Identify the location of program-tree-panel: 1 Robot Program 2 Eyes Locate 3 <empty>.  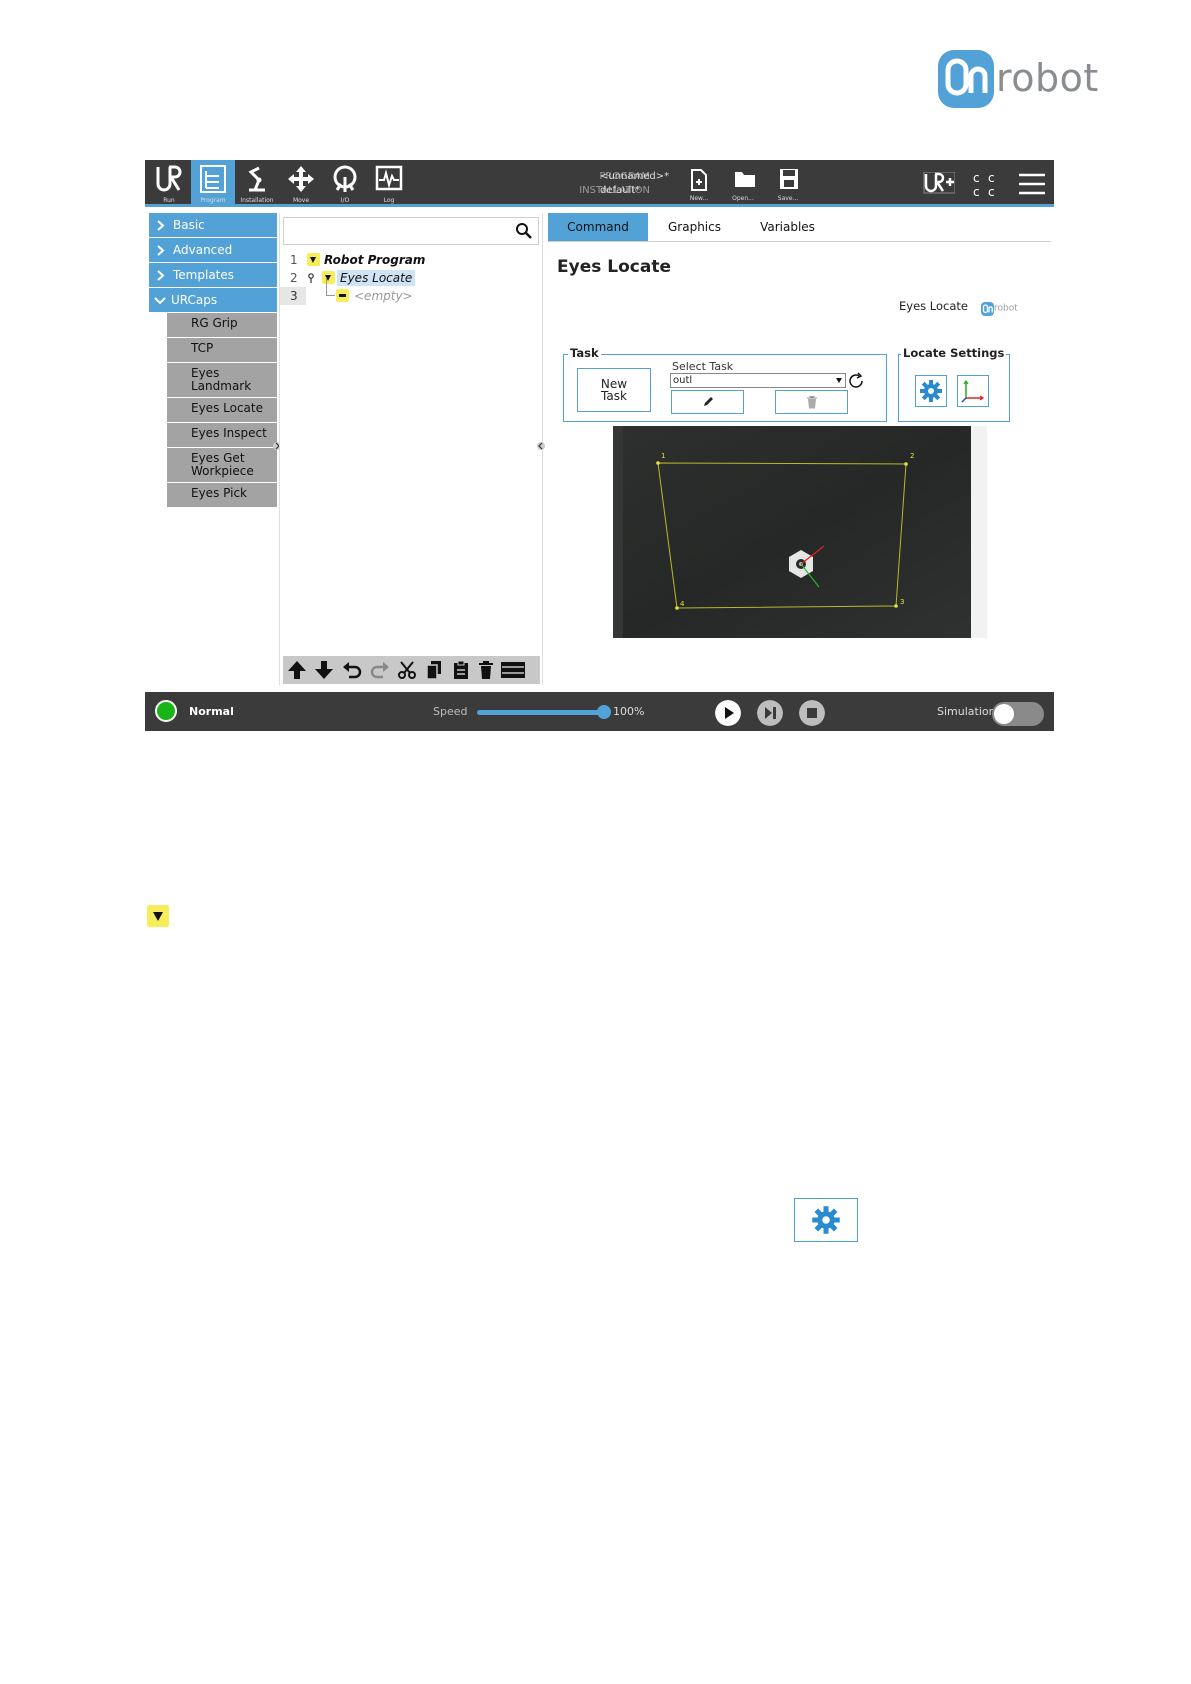
(411, 449).